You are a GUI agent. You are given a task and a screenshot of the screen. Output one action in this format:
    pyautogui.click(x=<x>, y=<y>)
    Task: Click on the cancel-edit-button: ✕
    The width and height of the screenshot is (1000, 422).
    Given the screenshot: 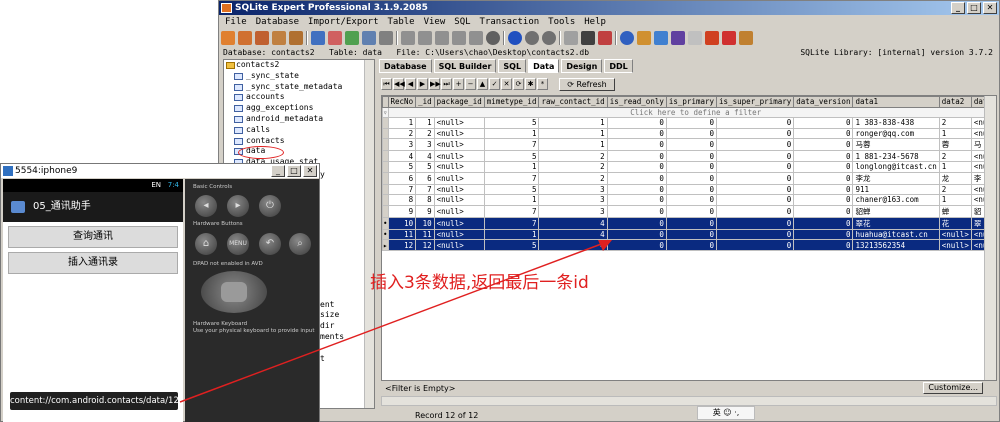 What is the action you would take?
    pyautogui.click(x=506, y=84)
    